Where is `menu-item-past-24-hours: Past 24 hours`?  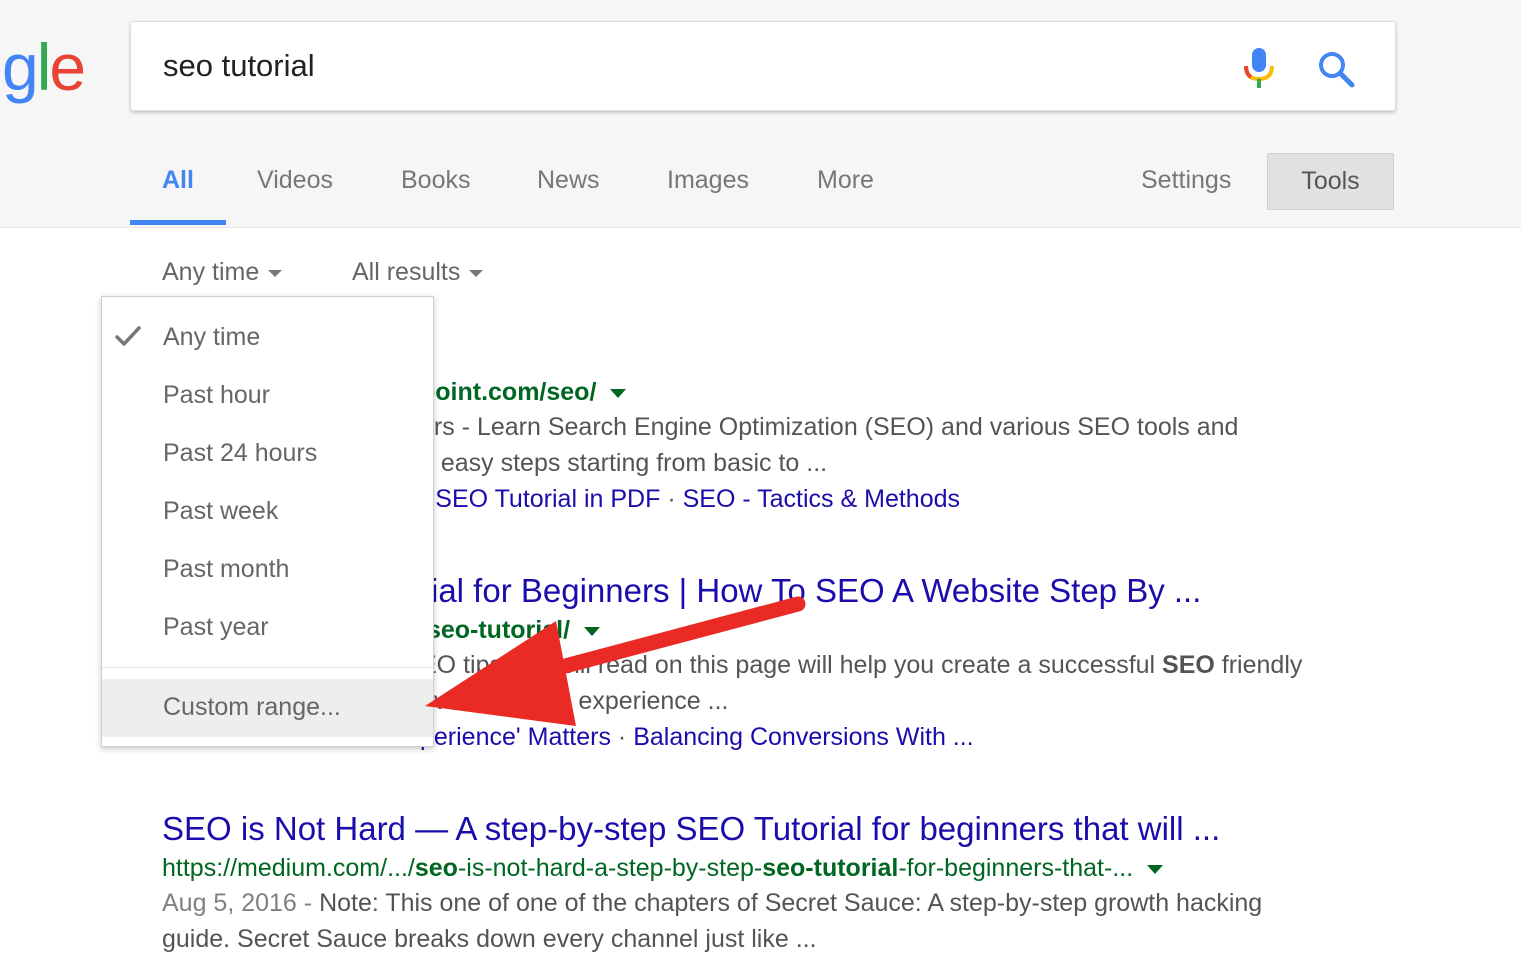
menu-item-past-24-hours: Past 24 hours is located at coordinates (267, 454).